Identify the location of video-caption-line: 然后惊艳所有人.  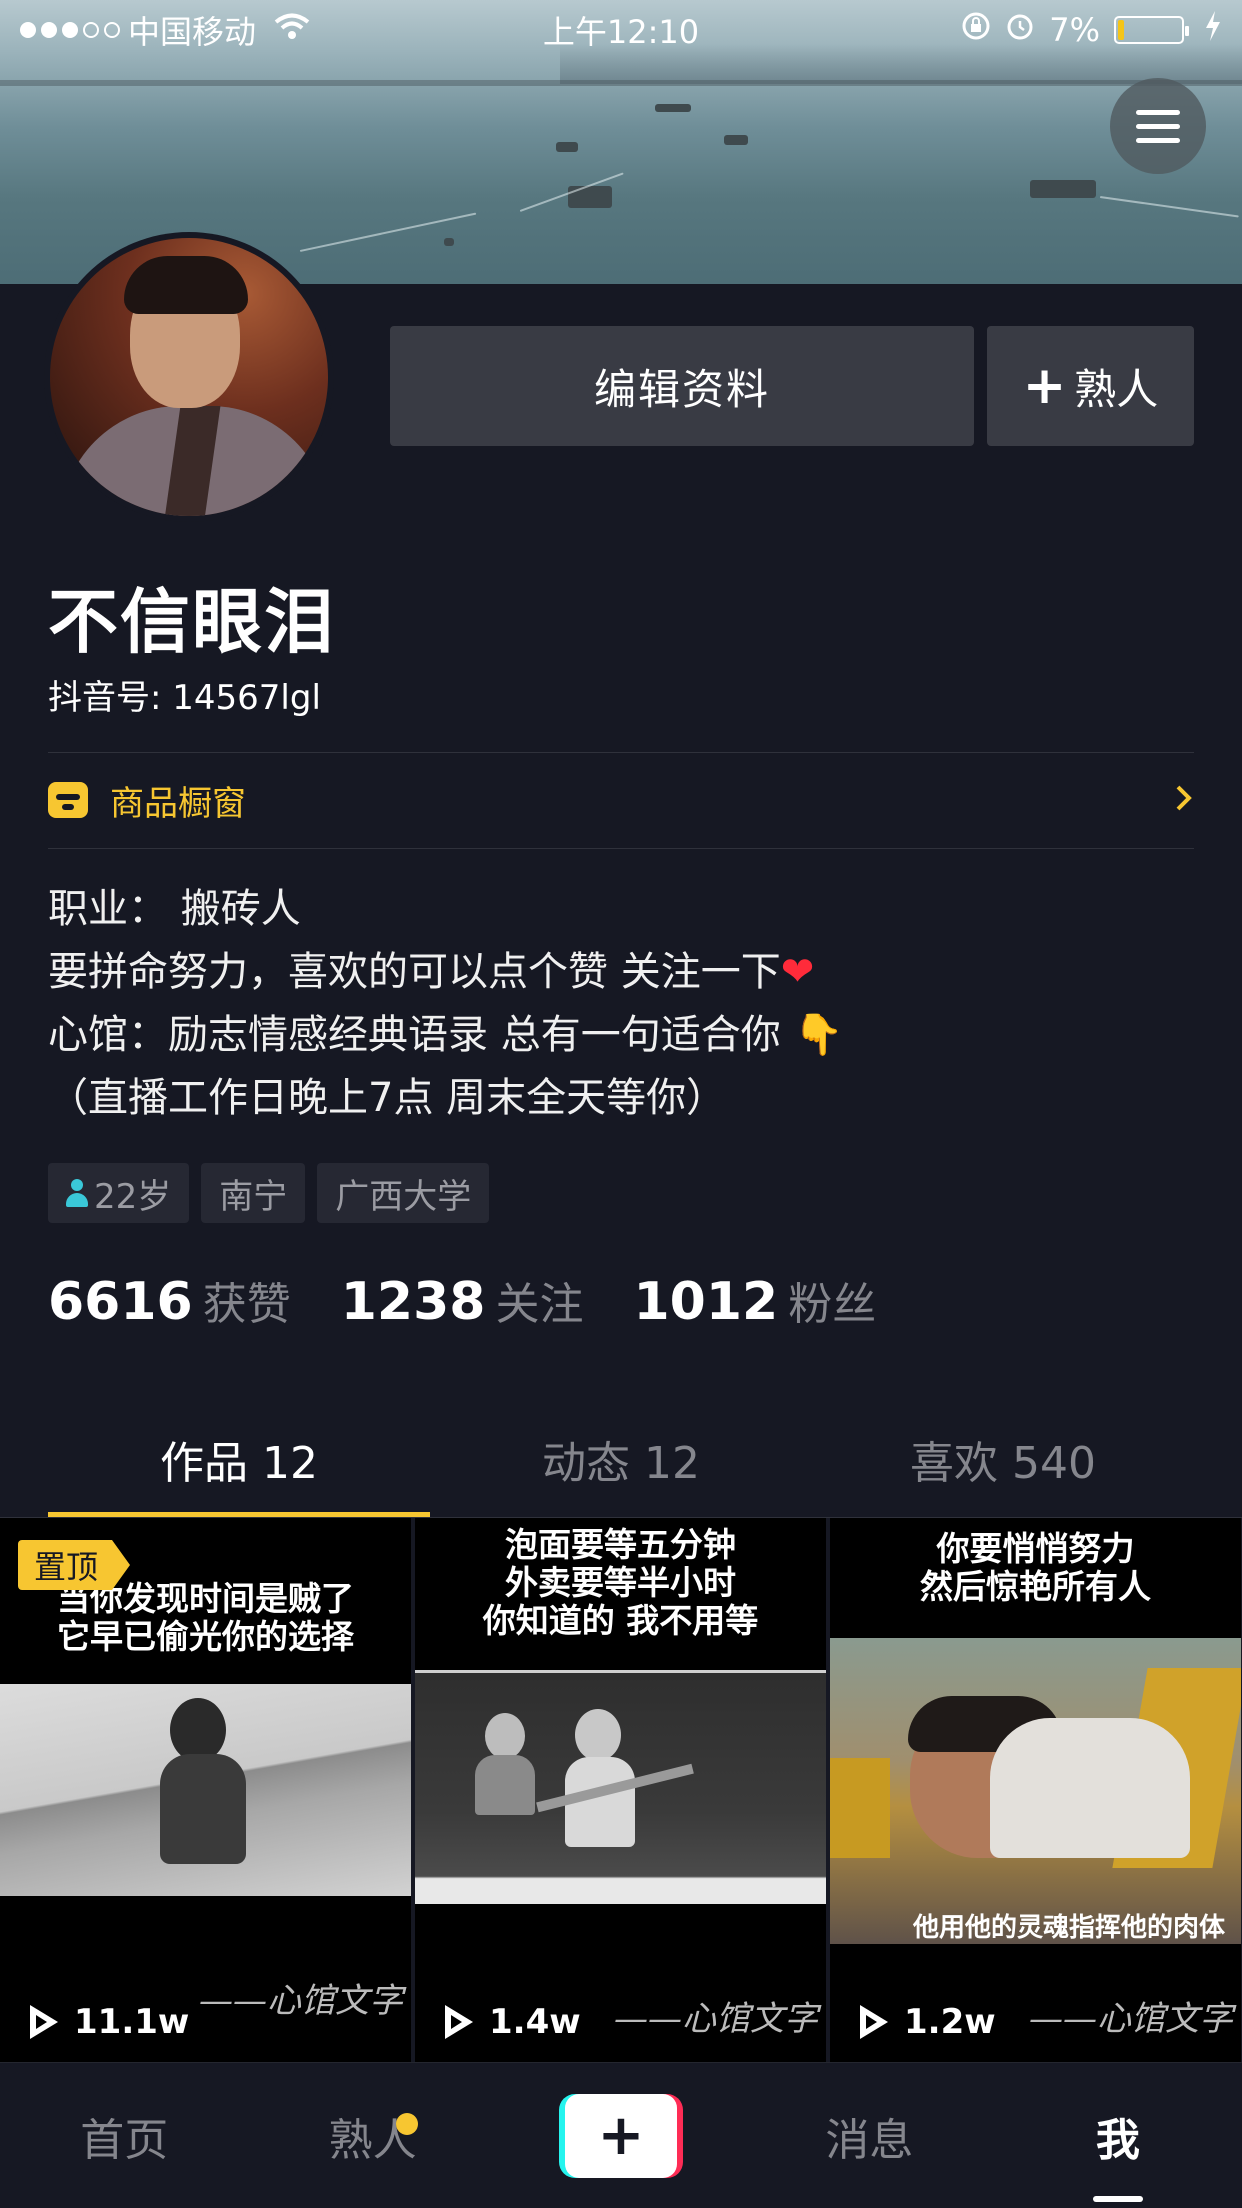
(1035, 1586).